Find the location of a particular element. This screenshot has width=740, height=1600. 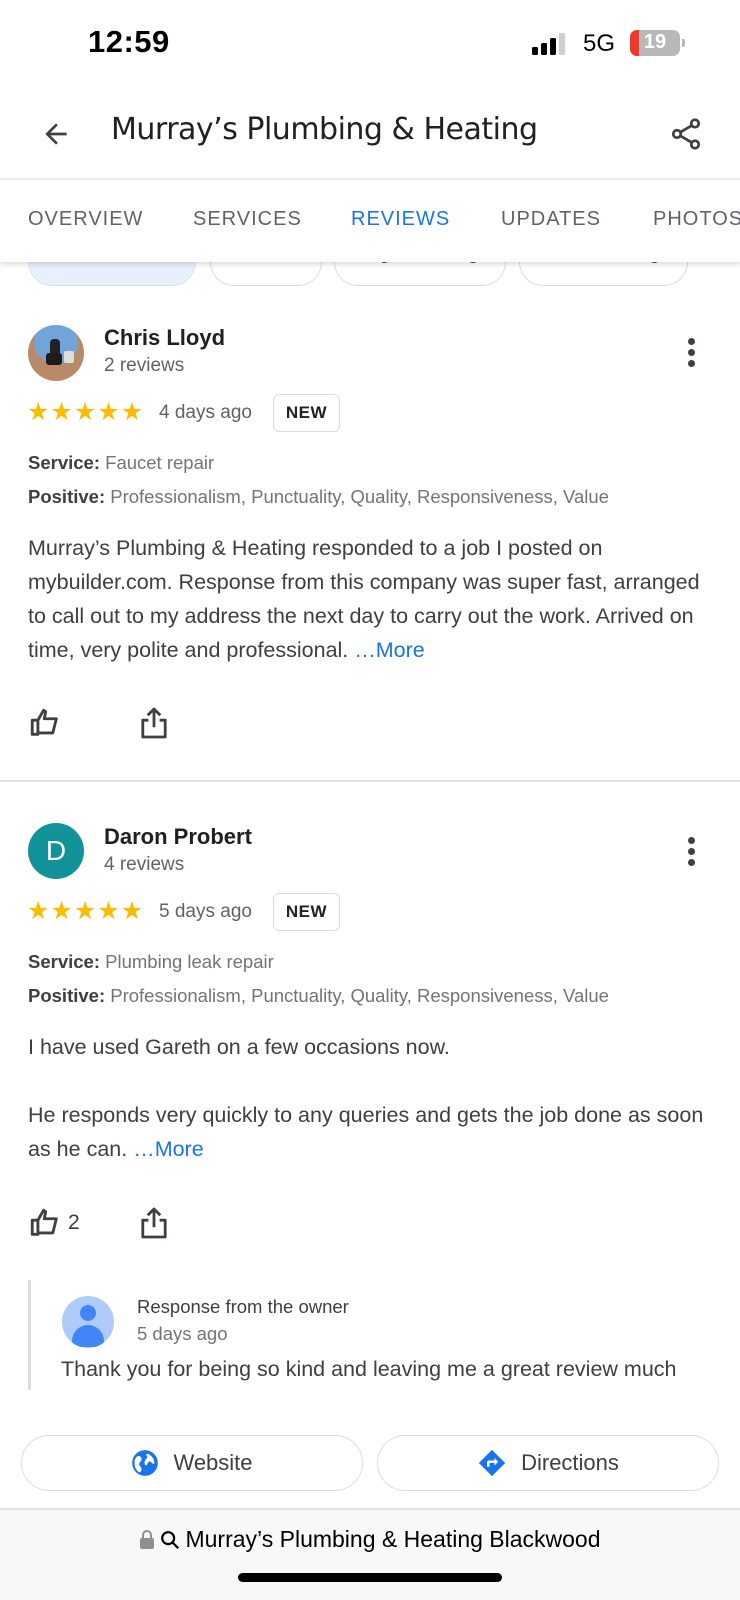

tab-bar: OVERVIEW SERVICES REVIEWS UPDATES PHOTOS is located at coordinates (370, 220).